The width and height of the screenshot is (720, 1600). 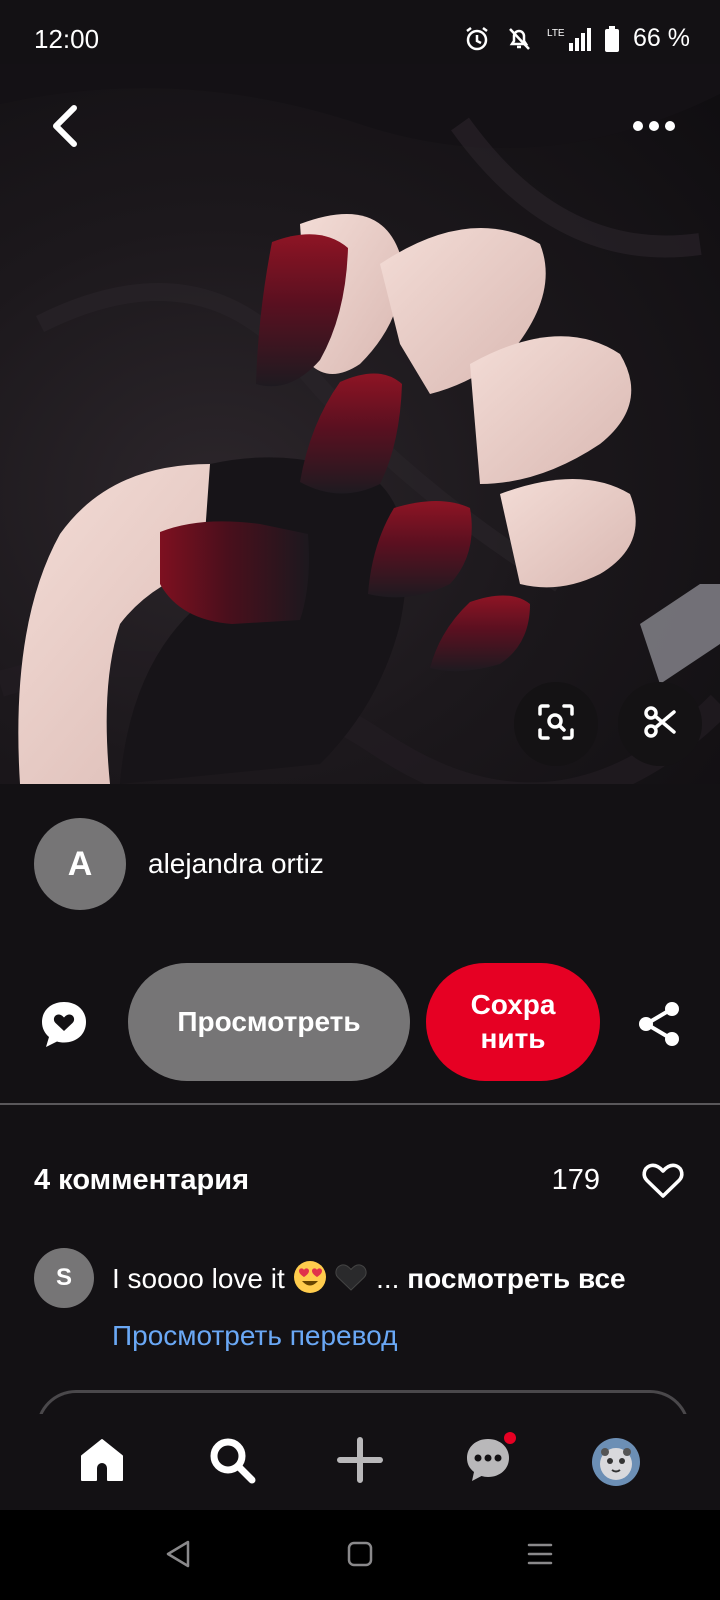 I want to click on reaction-button, so click(x=64, y=1024).